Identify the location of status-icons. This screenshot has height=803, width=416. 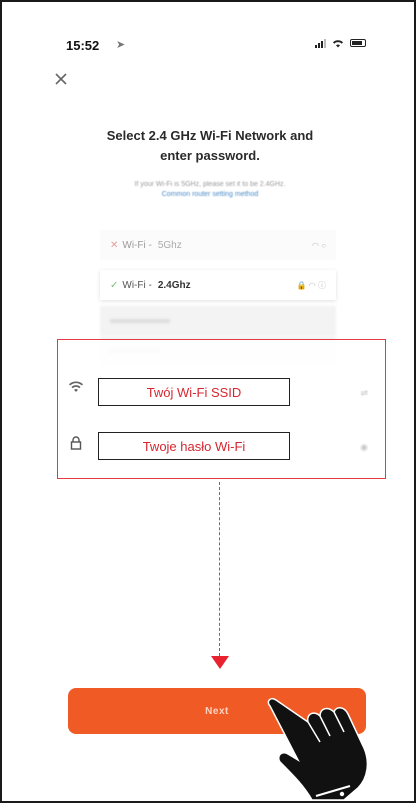
(340, 43).